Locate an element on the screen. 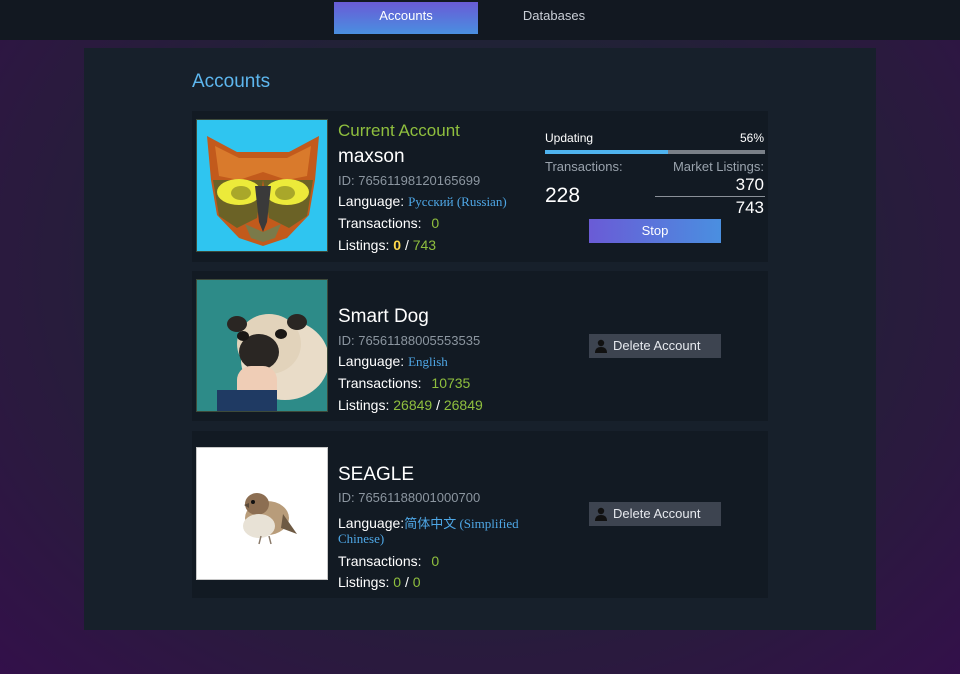  update-percent: 56% is located at coordinates (751, 138).